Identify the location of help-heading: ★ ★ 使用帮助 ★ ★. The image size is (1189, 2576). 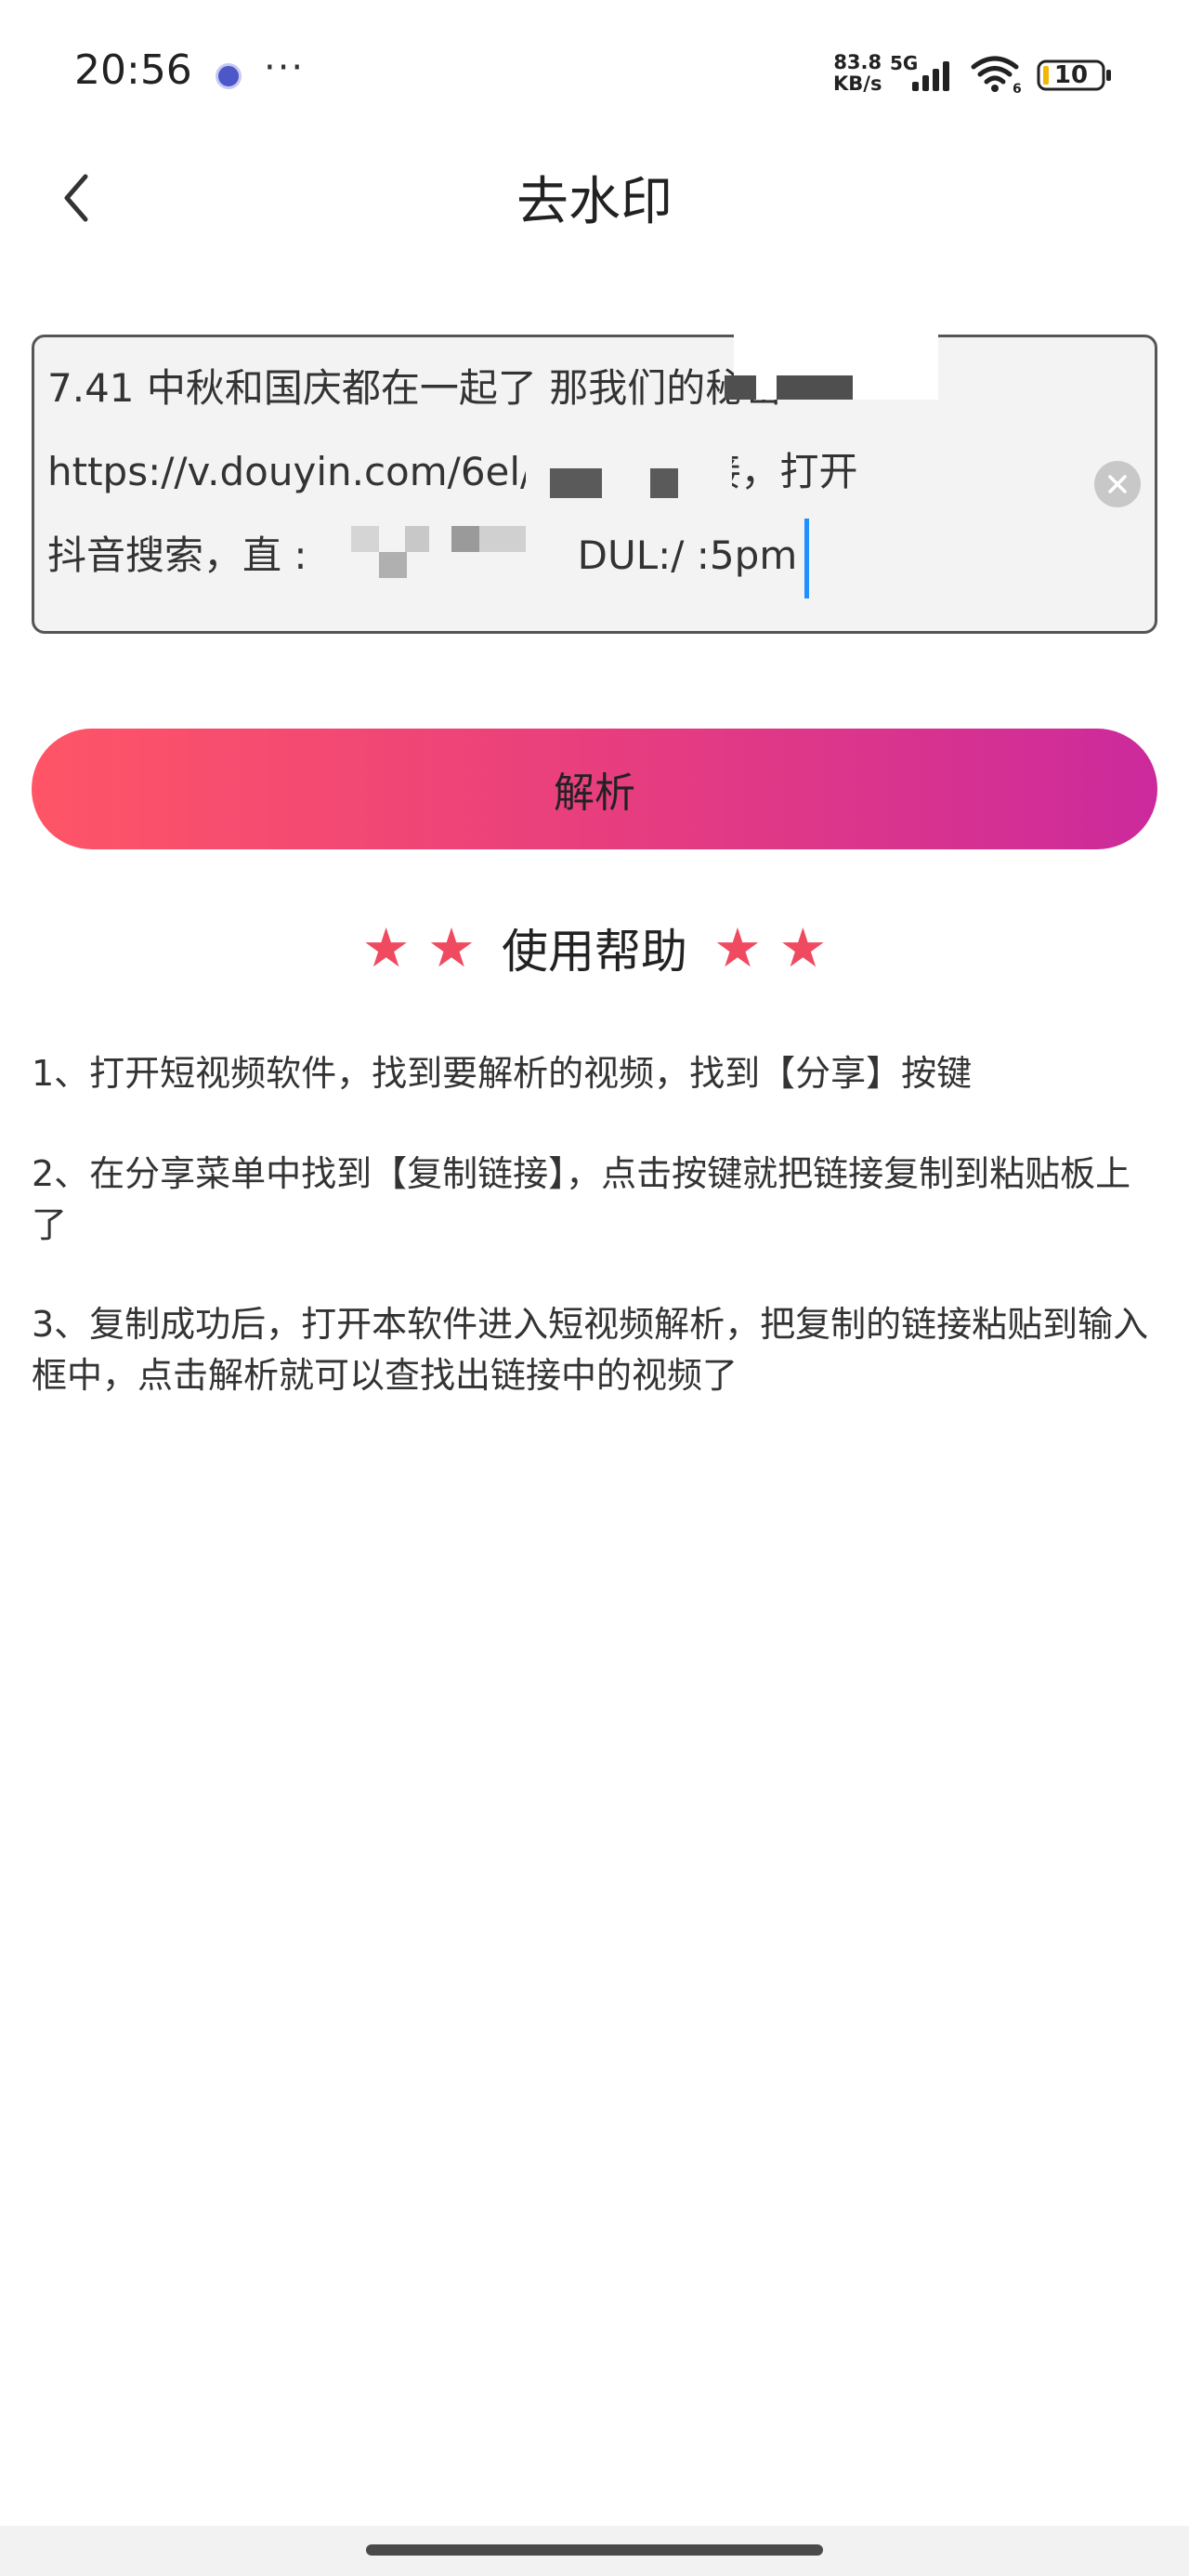
(594, 948).